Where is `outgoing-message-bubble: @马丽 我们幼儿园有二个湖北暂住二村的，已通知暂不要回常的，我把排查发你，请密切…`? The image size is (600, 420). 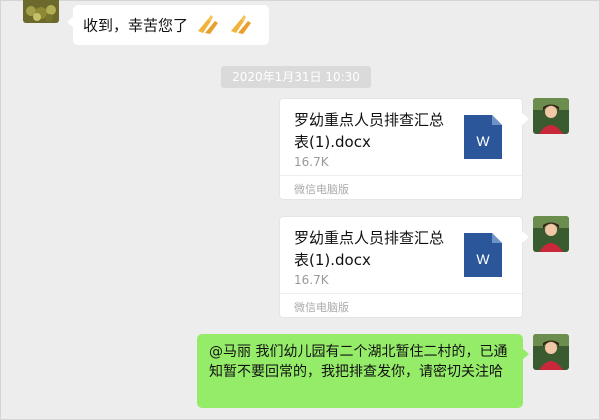 outgoing-message-bubble: @马丽 我们幼儿园有二个湖北暂住二村的，已通知暂不要回常的，我把排查发你，请密切… is located at coordinates (363, 371).